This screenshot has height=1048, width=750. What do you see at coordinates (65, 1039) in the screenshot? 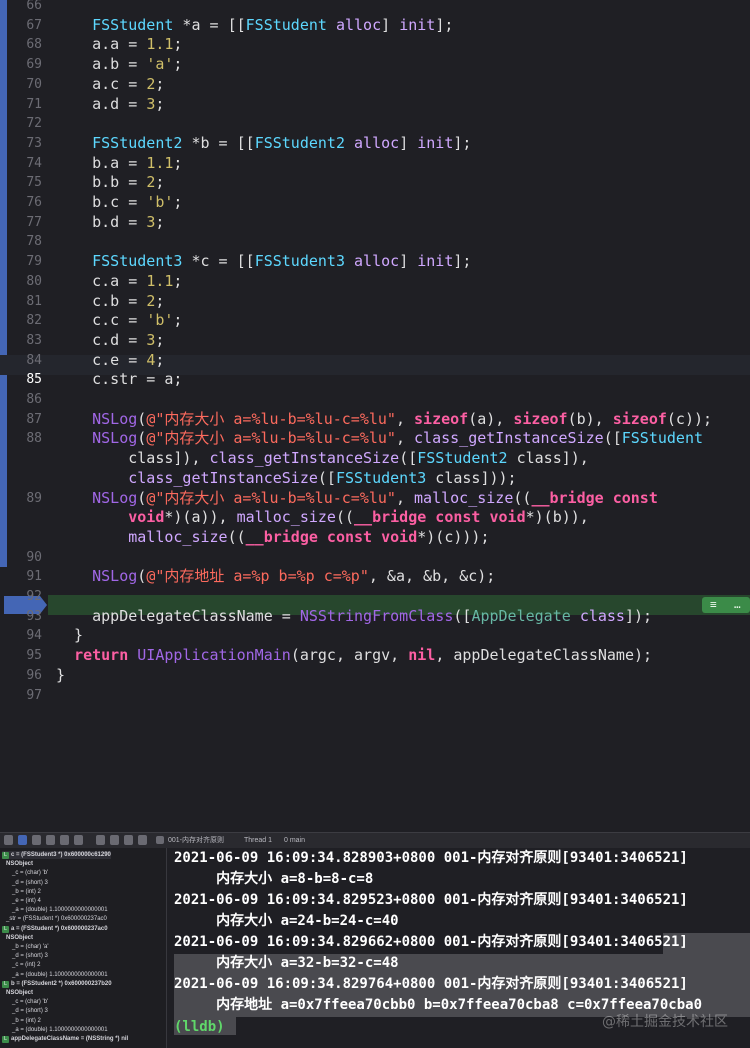
I see `variable-row: LappDelegateClassName = (NSString *) nil` at bounding box center [65, 1039].